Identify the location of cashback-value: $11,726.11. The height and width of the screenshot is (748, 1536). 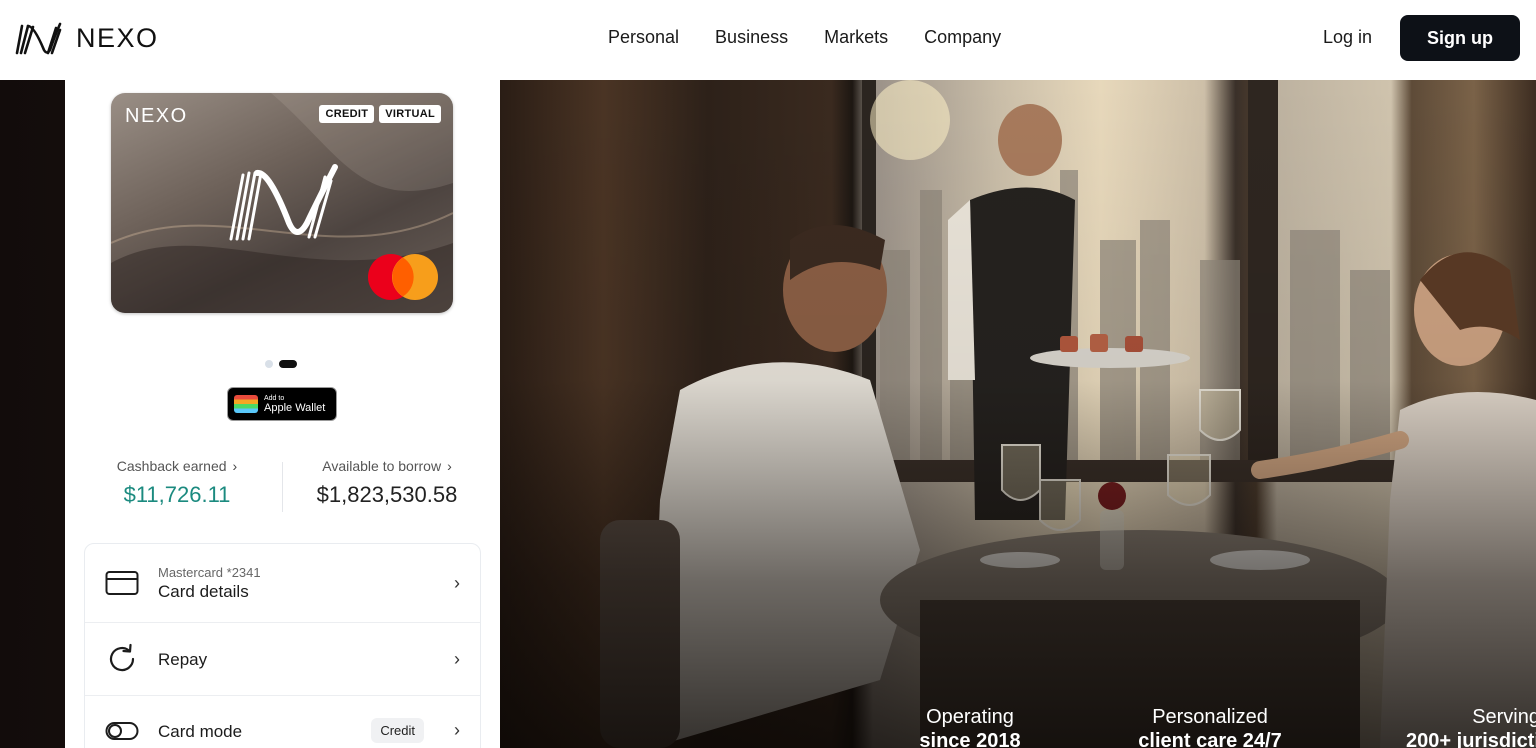
(177, 494).